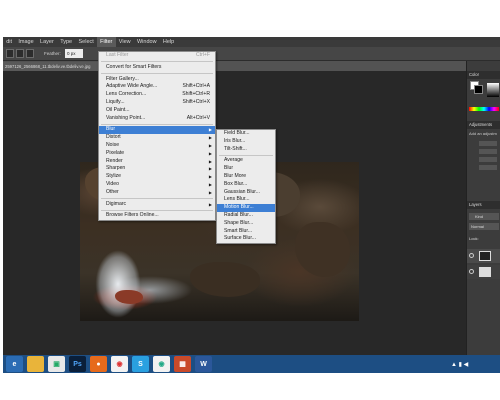 The width and height of the screenshot is (500, 400). What do you see at coordinates (203, 364) in the screenshot?
I see `word-icon: W` at bounding box center [203, 364].